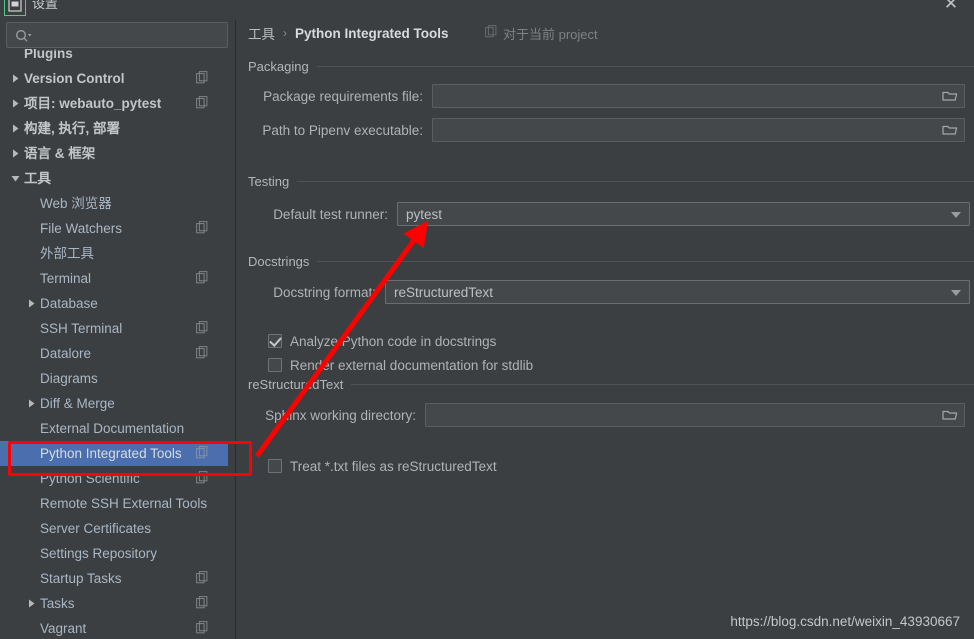 Image resolution: width=974 pixels, height=639 pixels. I want to click on section-testing-header: Testing, so click(611, 181).